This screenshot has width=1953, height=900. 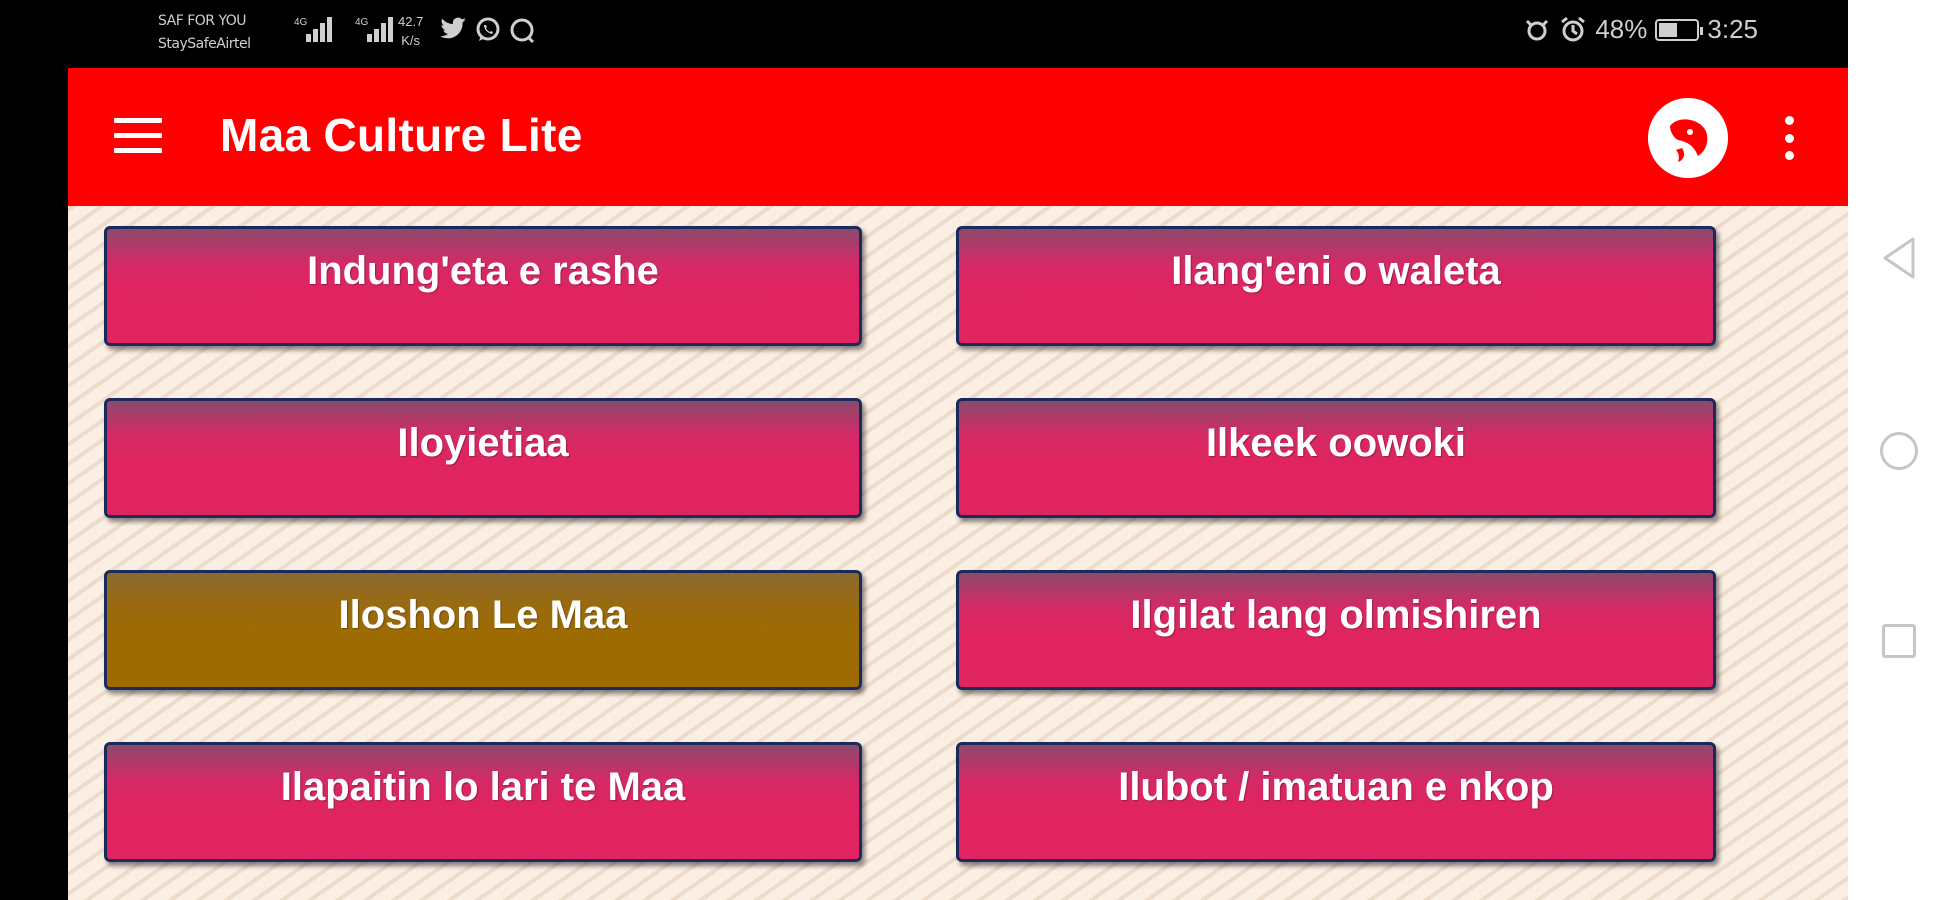 I want to click on menu-button-ilangeni-o-waleta: Ilang'eni o waleta, so click(x=1336, y=286).